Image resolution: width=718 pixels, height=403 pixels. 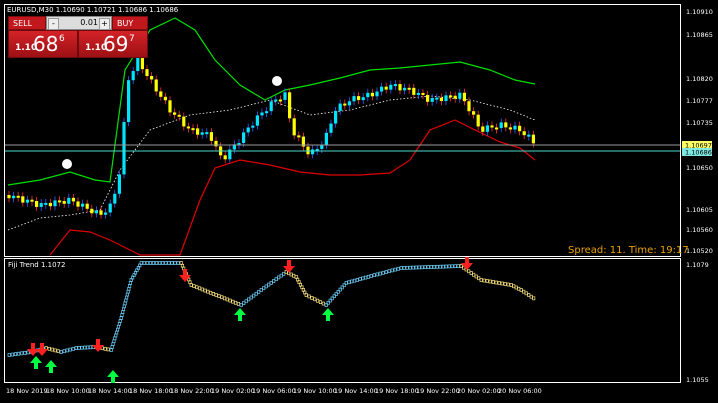 I want to click on time-label: 19 Nov 10:00, so click(x=315, y=391).